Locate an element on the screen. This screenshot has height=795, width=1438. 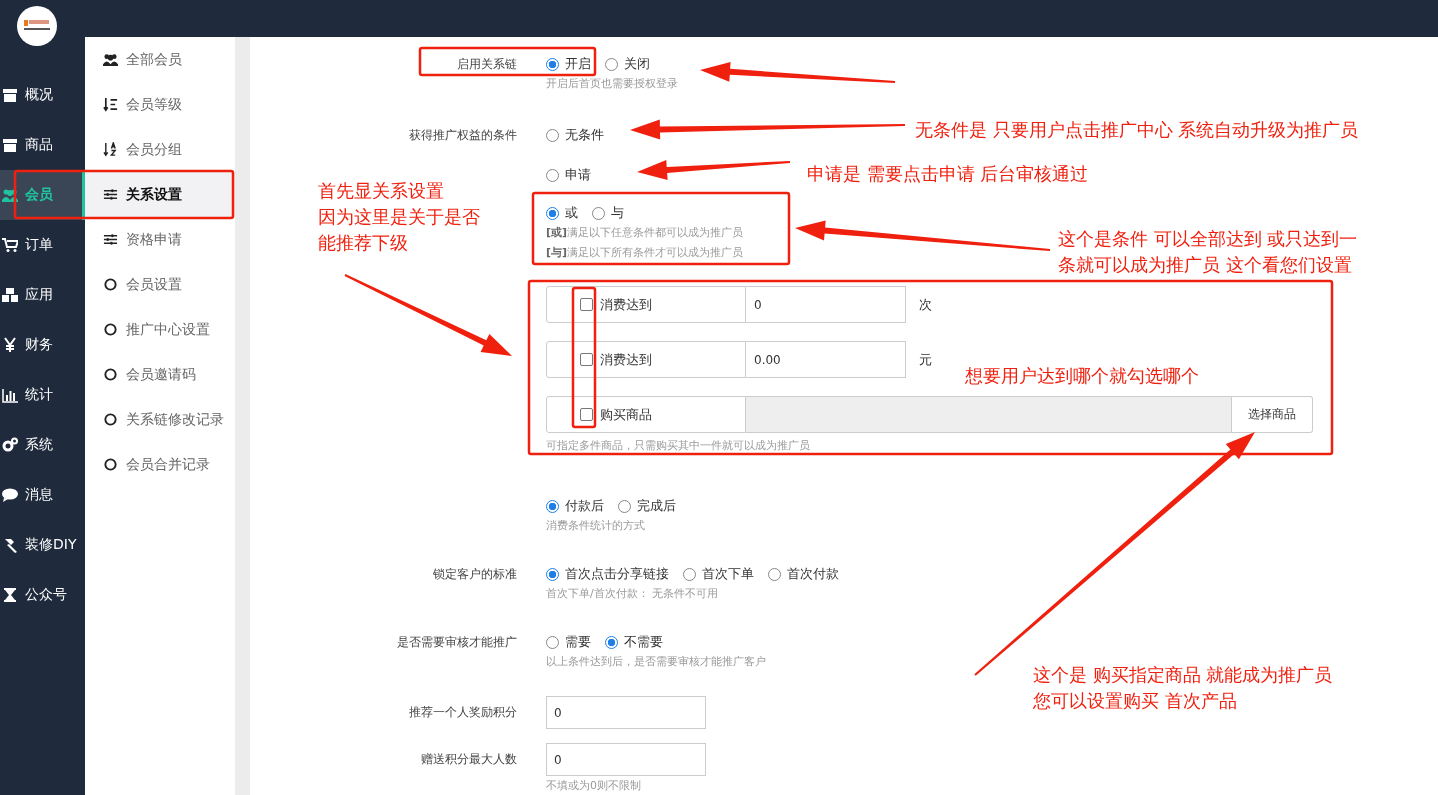
goods-field is located at coordinates (989, 414).